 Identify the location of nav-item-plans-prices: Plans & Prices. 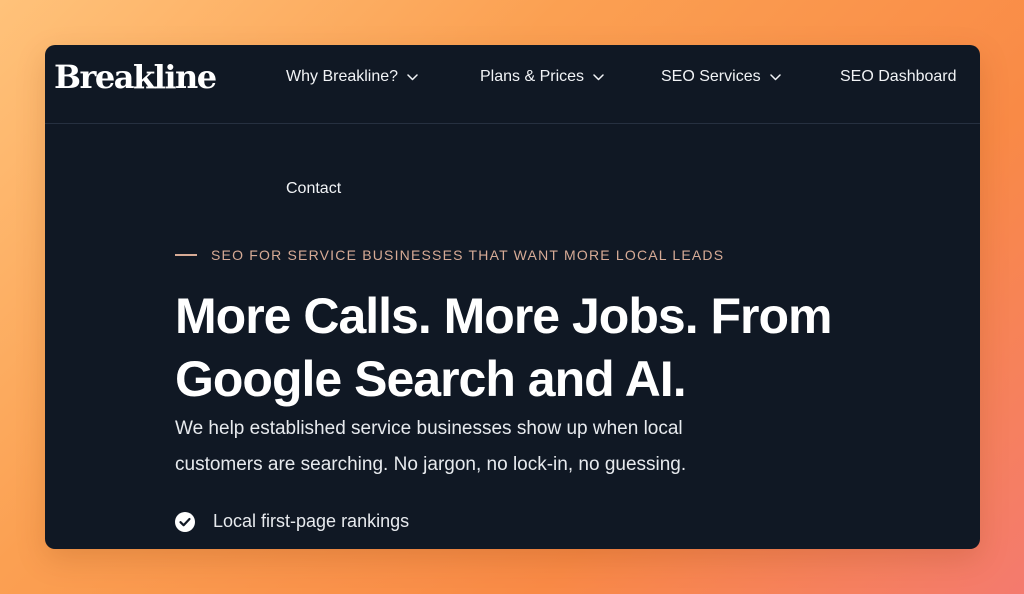
(542, 77).